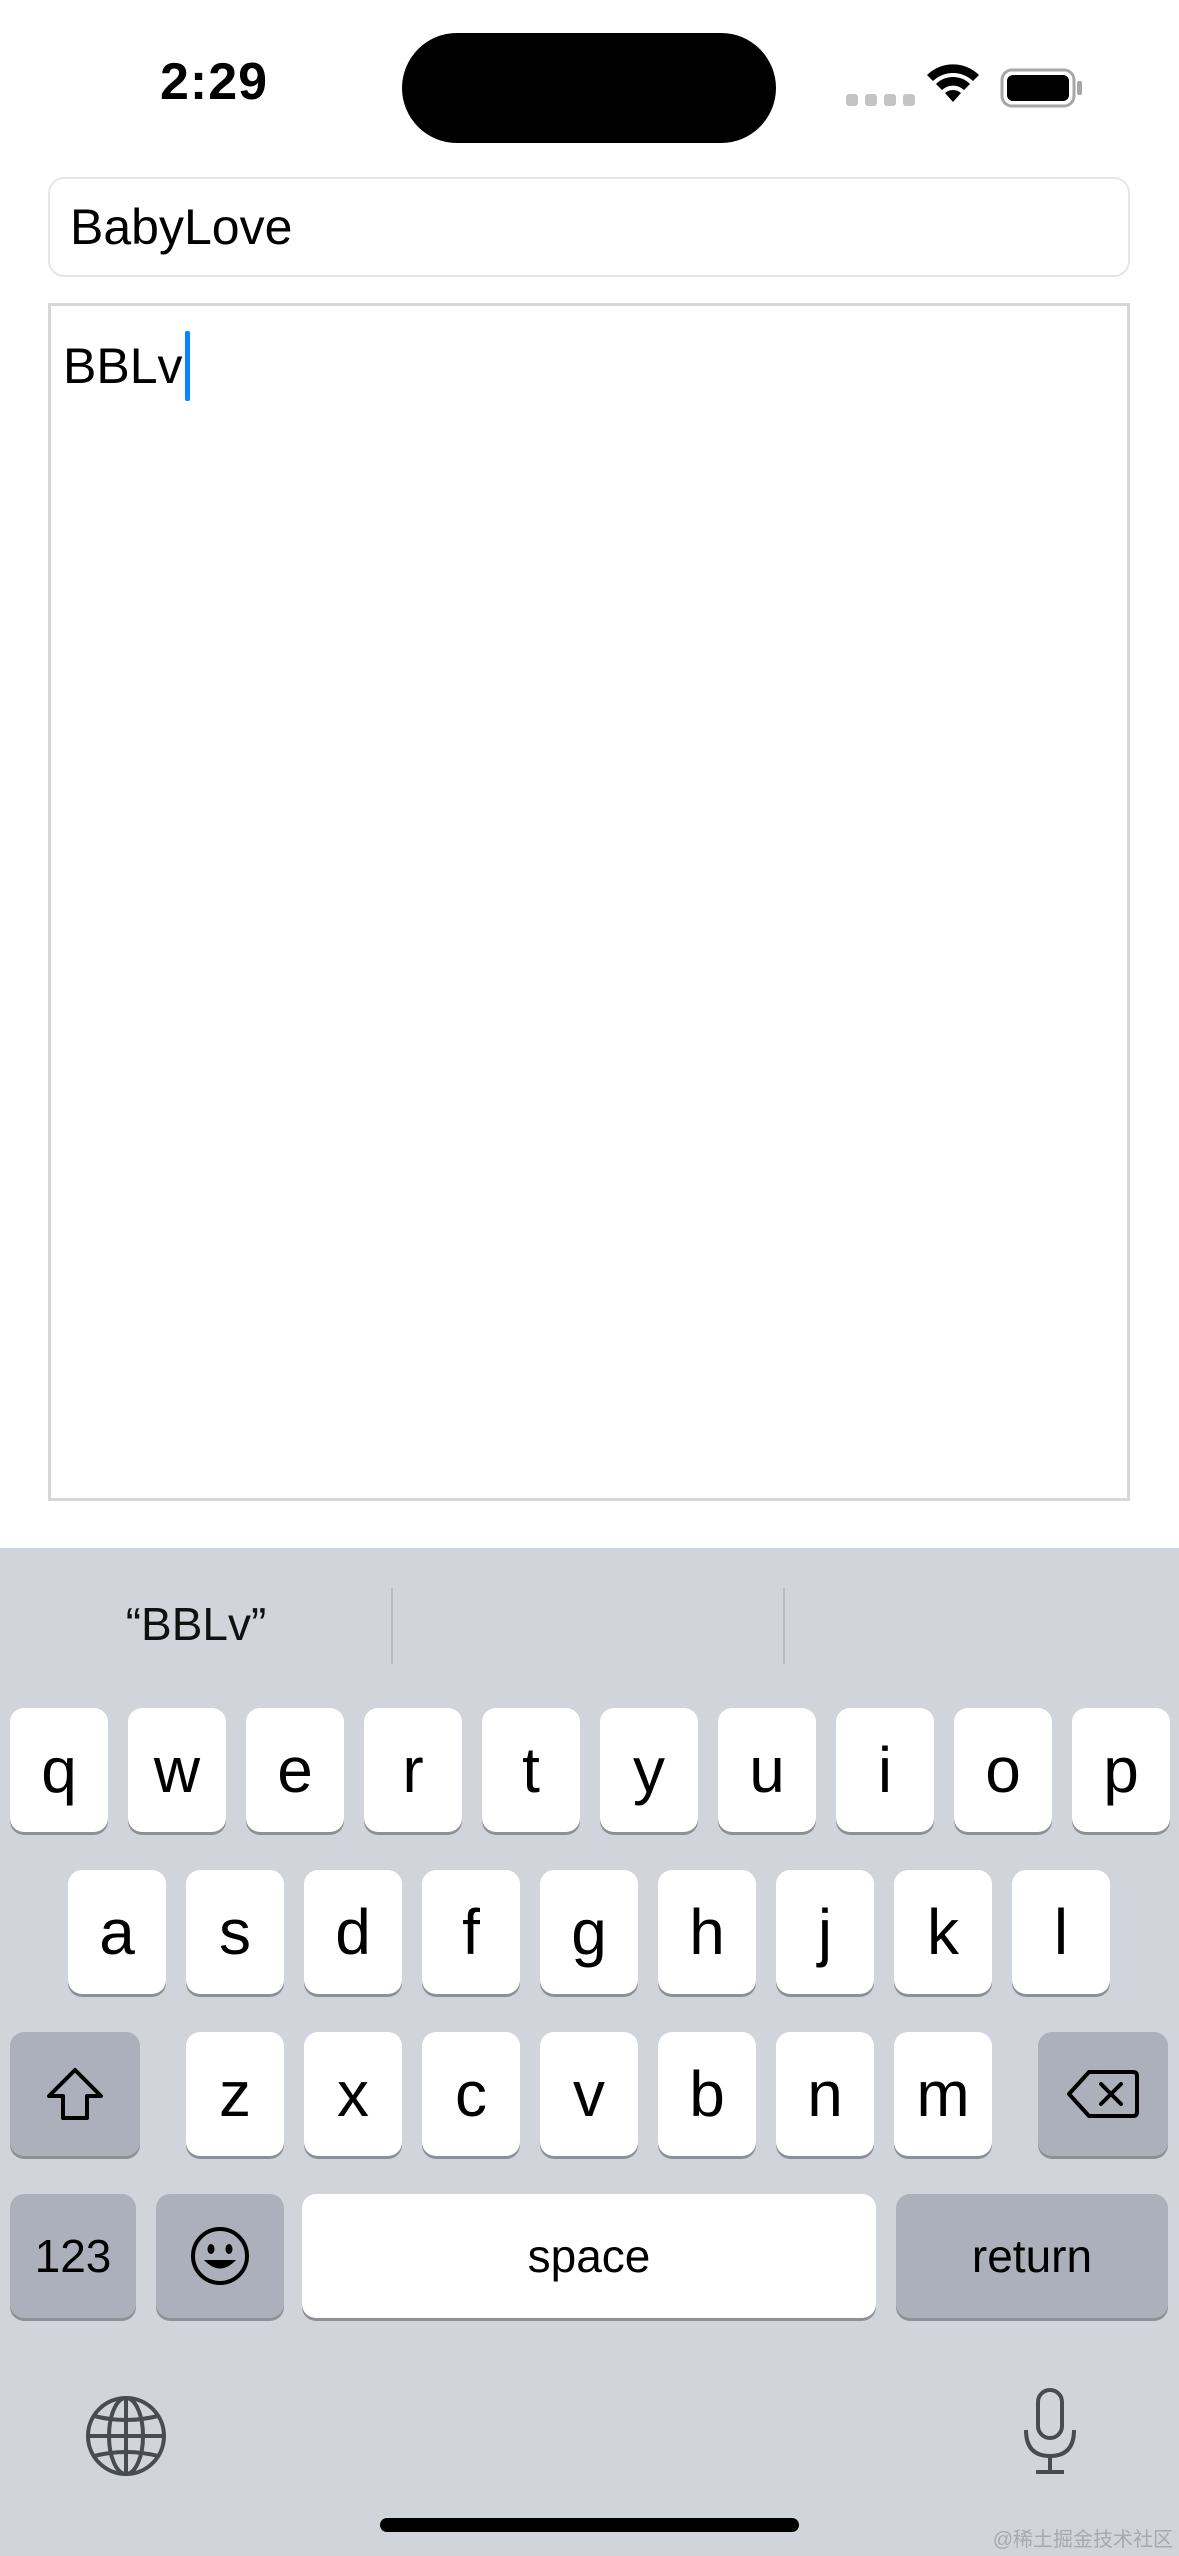 Image resolution: width=1179 pixels, height=2556 pixels. I want to click on key-s: s, so click(235, 1932).